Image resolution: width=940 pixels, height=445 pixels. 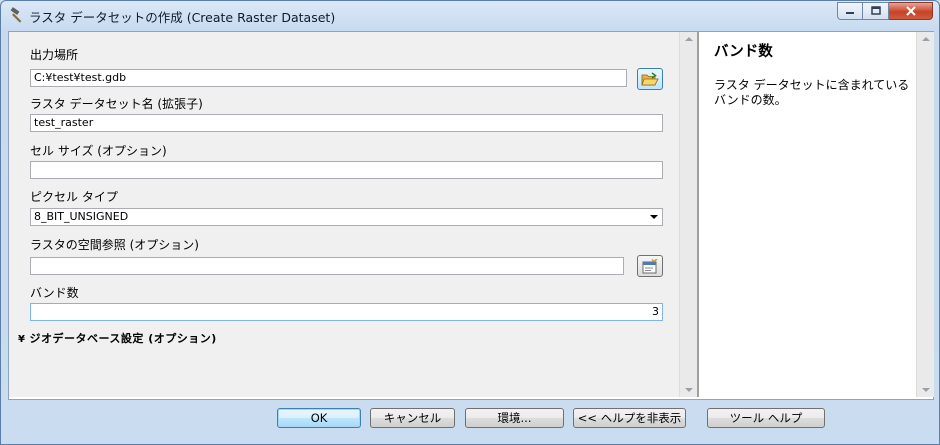 I want to click on help-scrollbar, so click(x=925, y=214).